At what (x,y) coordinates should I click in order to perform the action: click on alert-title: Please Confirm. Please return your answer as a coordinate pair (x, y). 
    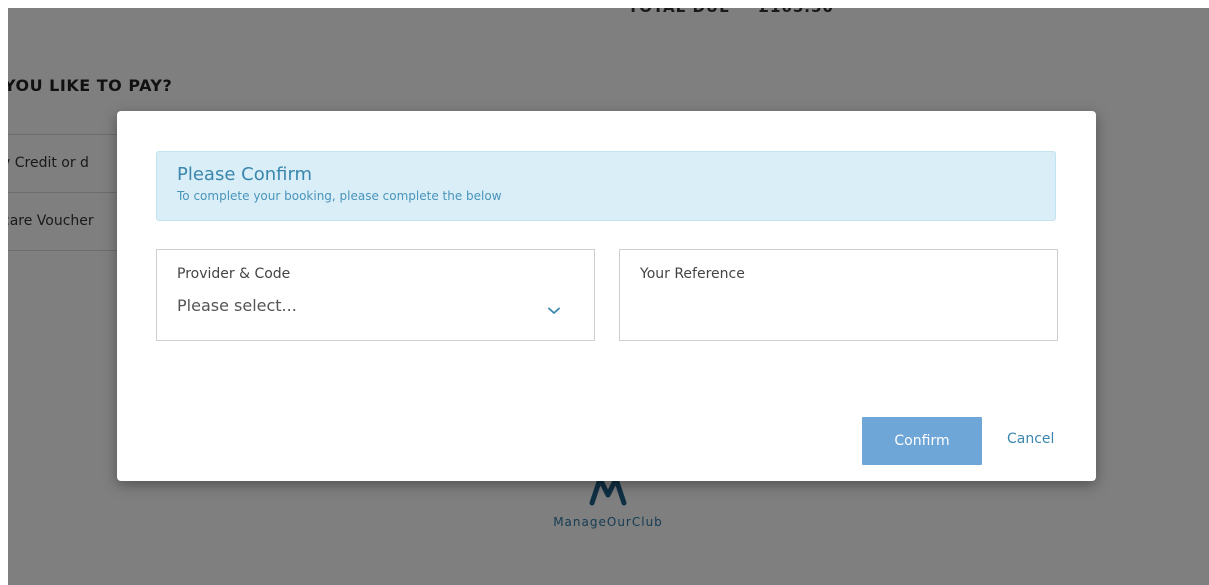
    Looking at the image, I should click on (245, 174).